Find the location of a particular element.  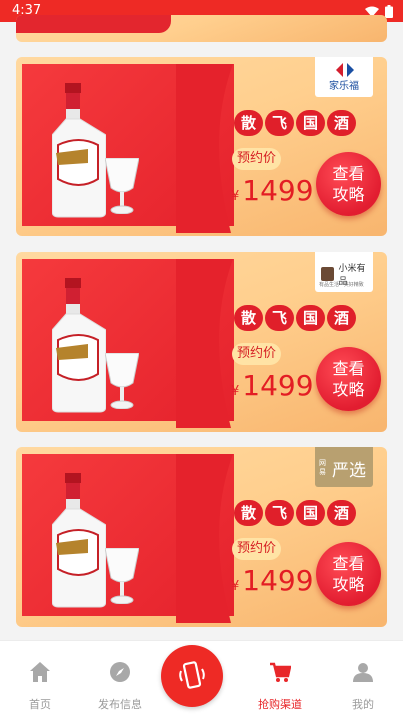

nav-item-home: 首页 is located at coordinates (40, 679).